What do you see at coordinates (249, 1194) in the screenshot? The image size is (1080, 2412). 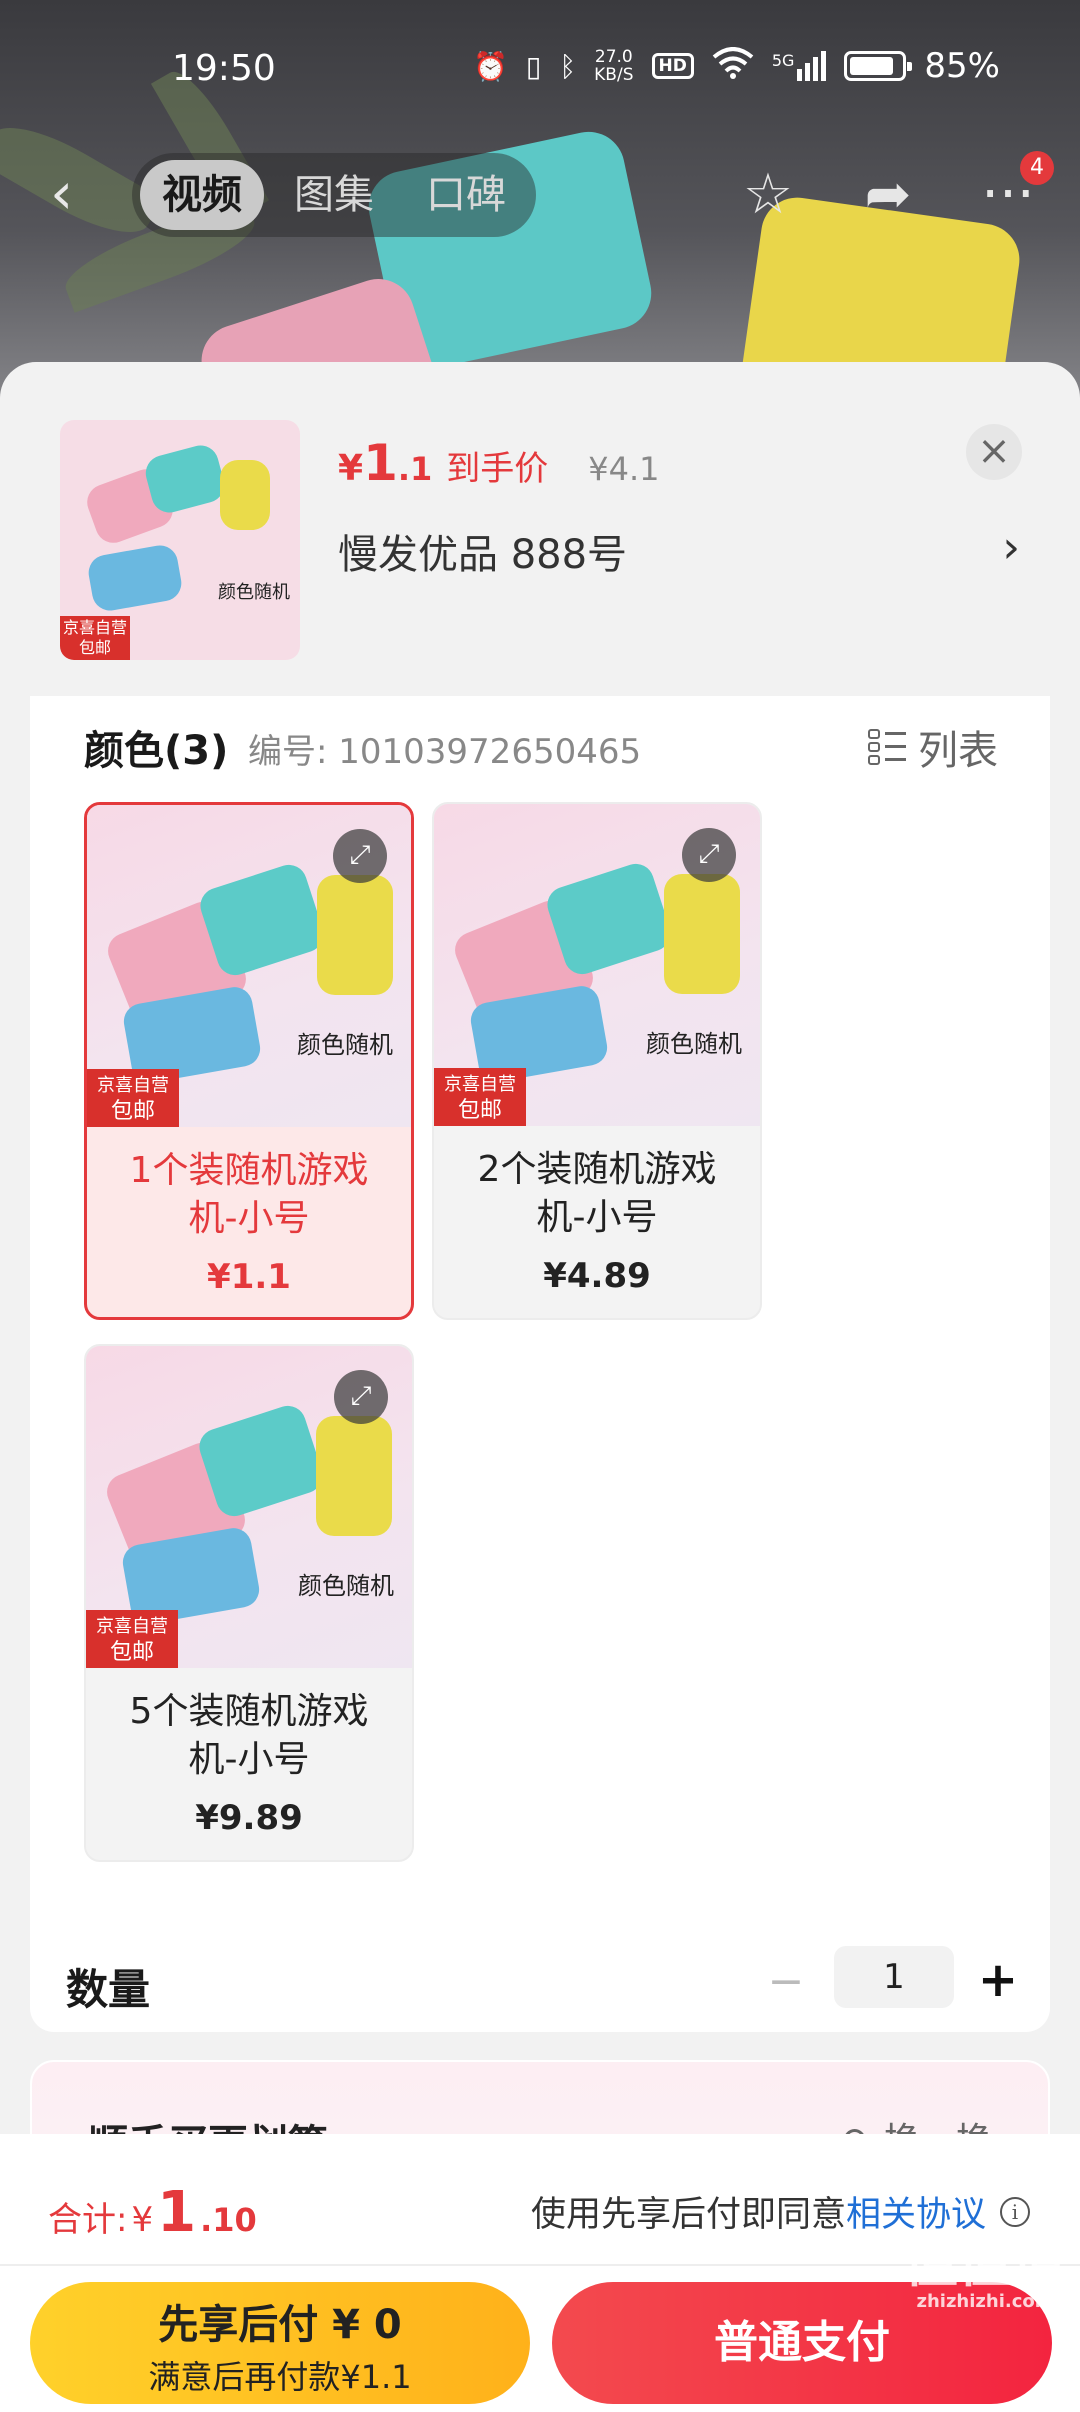 I see `variant-name: 1个装随机游戏机-小号` at bounding box center [249, 1194].